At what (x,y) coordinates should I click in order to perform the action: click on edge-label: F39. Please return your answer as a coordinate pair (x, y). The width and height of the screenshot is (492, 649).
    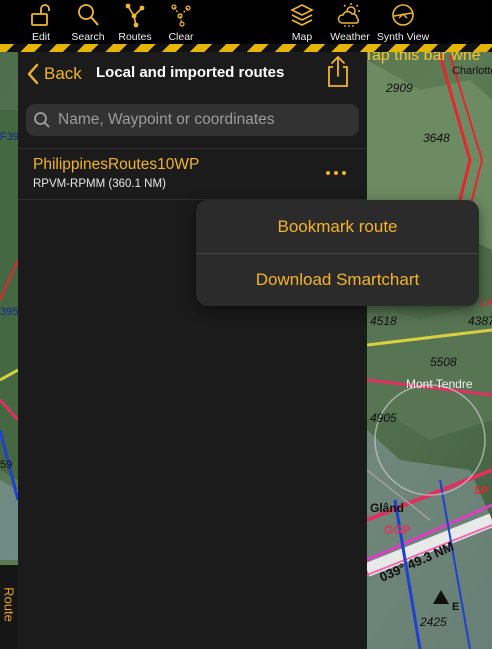
    Looking at the image, I should click on (9, 137).